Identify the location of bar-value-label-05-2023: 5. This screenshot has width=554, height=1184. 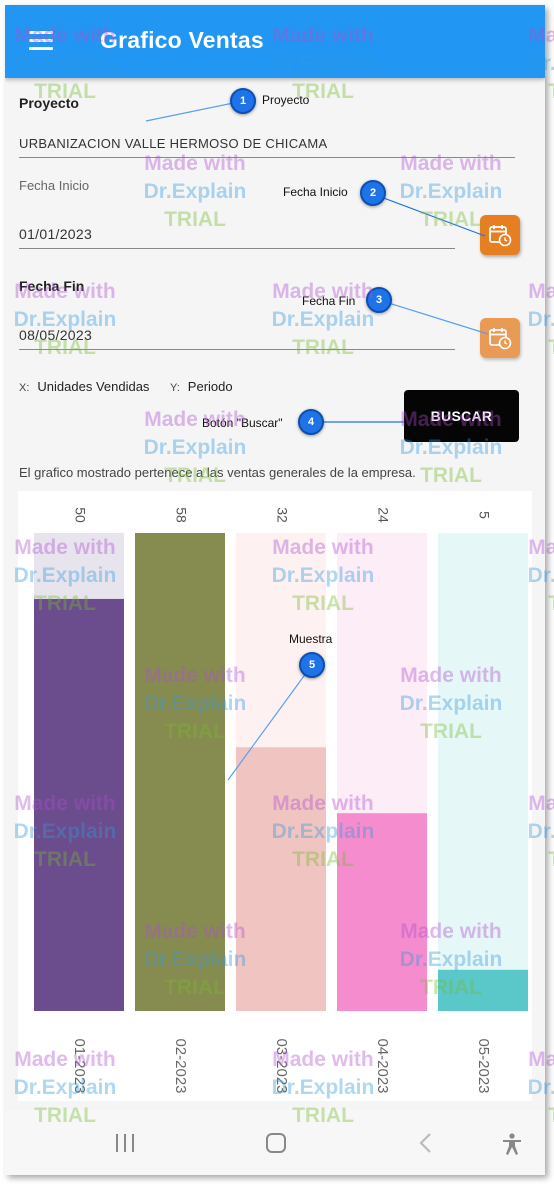
(484, 515).